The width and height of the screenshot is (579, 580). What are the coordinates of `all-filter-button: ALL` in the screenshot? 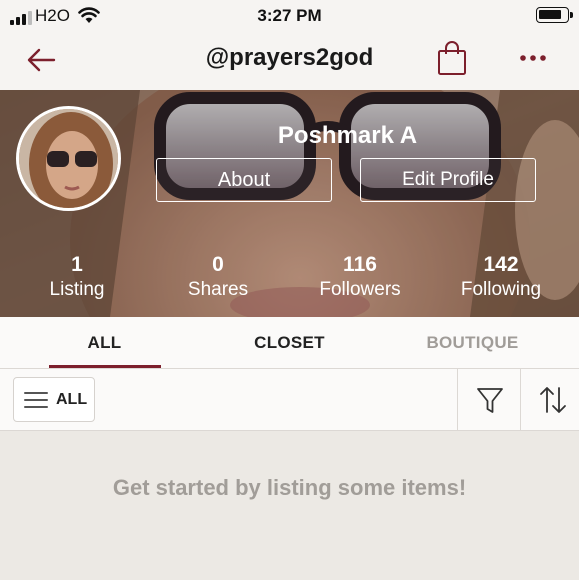 It's located at (54, 399).